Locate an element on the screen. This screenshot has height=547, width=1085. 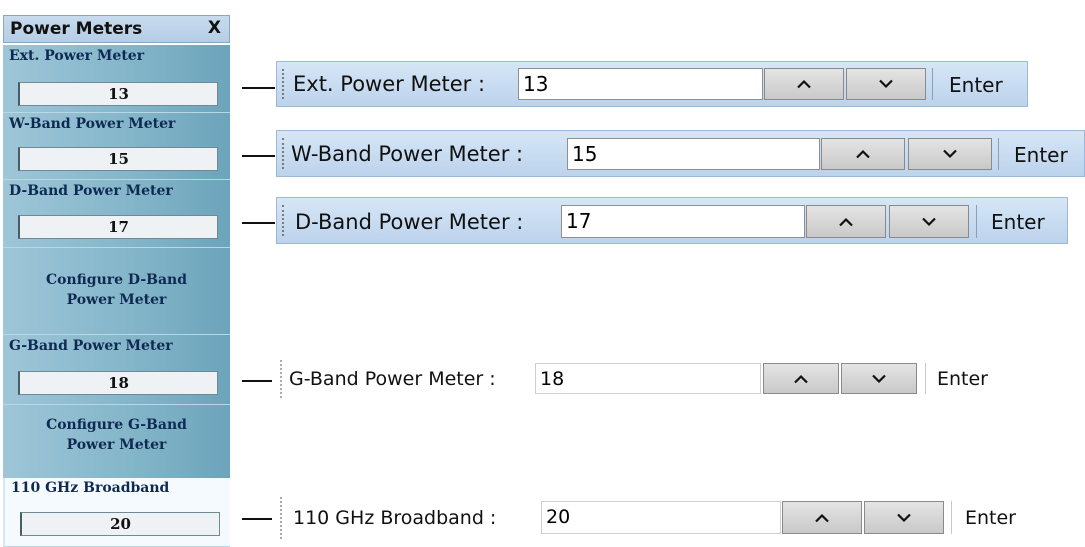
configure-g-band-line1: Configure G-Band is located at coordinates (116, 425).